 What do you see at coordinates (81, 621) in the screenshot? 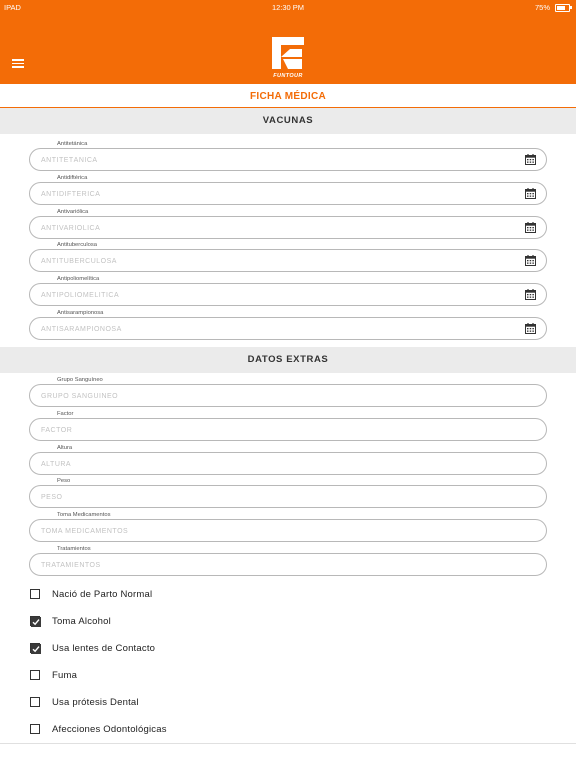
I see `checkbox-label: Toma Alcohol` at bounding box center [81, 621].